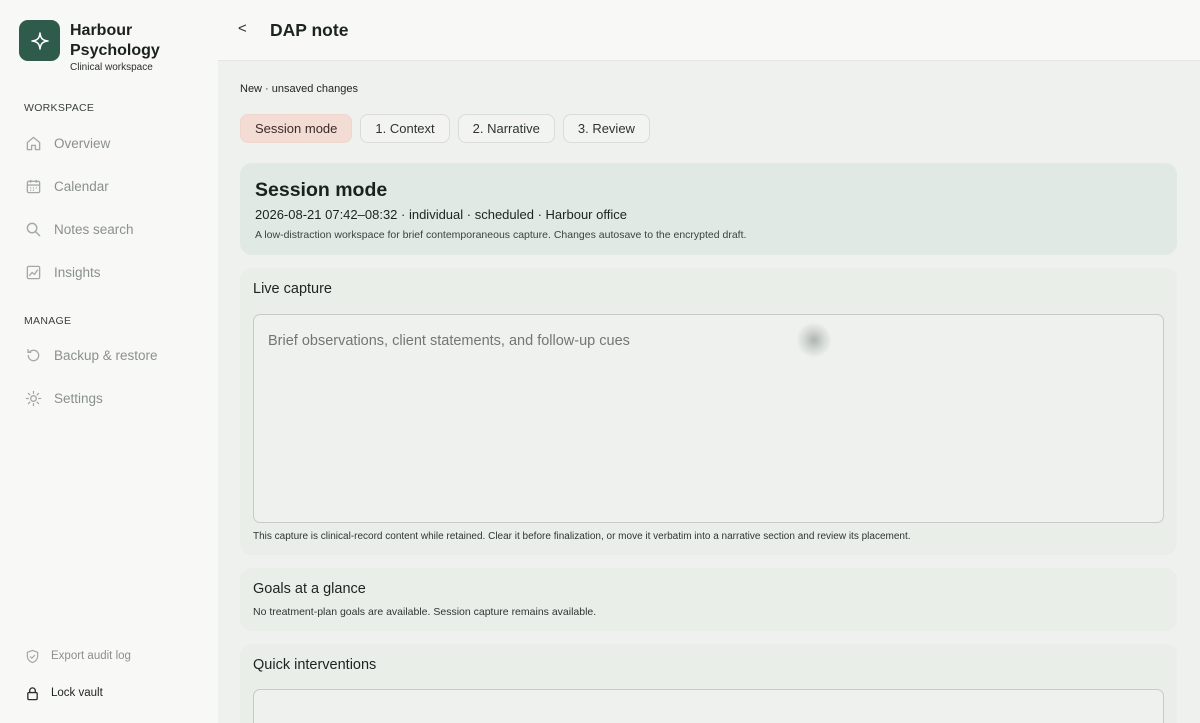  Describe the element at coordinates (242, 28) in the screenshot. I see `back-button: <` at that location.